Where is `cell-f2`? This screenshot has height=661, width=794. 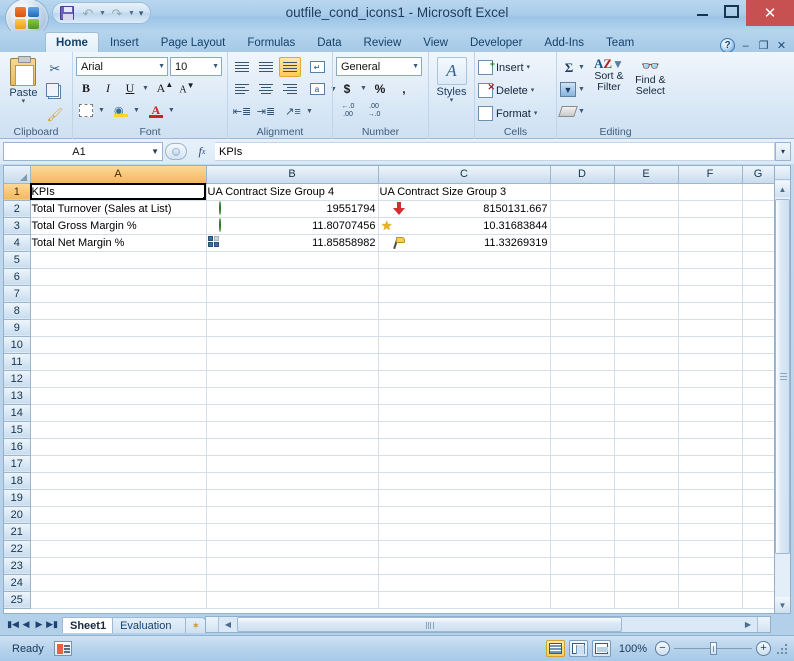 cell-f2 is located at coordinates (710, 209).